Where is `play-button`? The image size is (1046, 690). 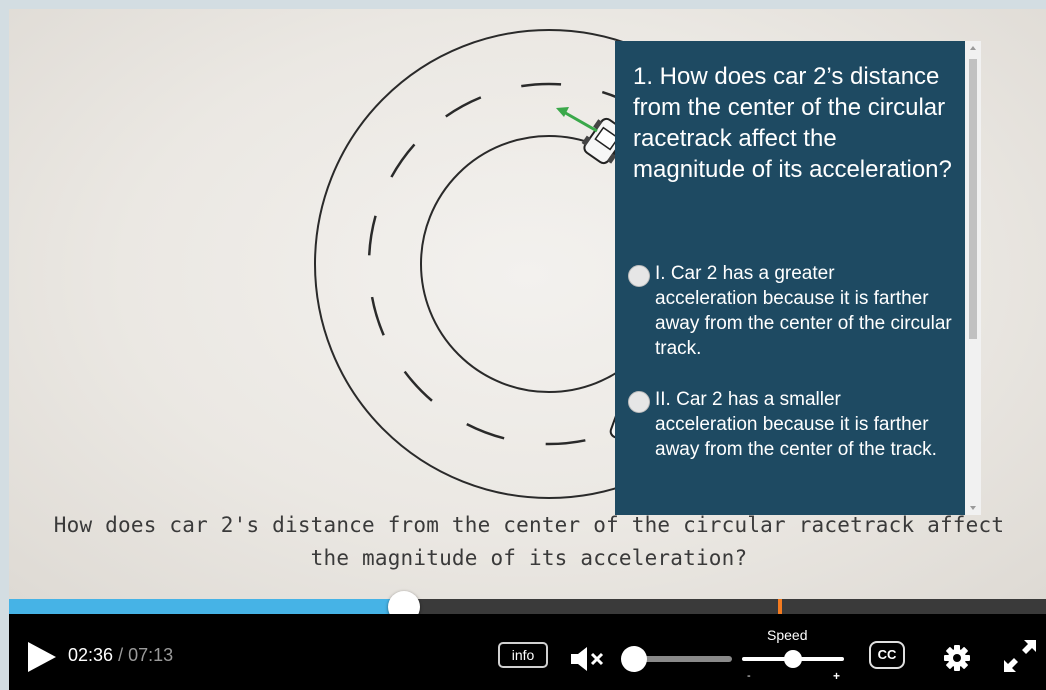 play-button is located at coordinates (42, 659).